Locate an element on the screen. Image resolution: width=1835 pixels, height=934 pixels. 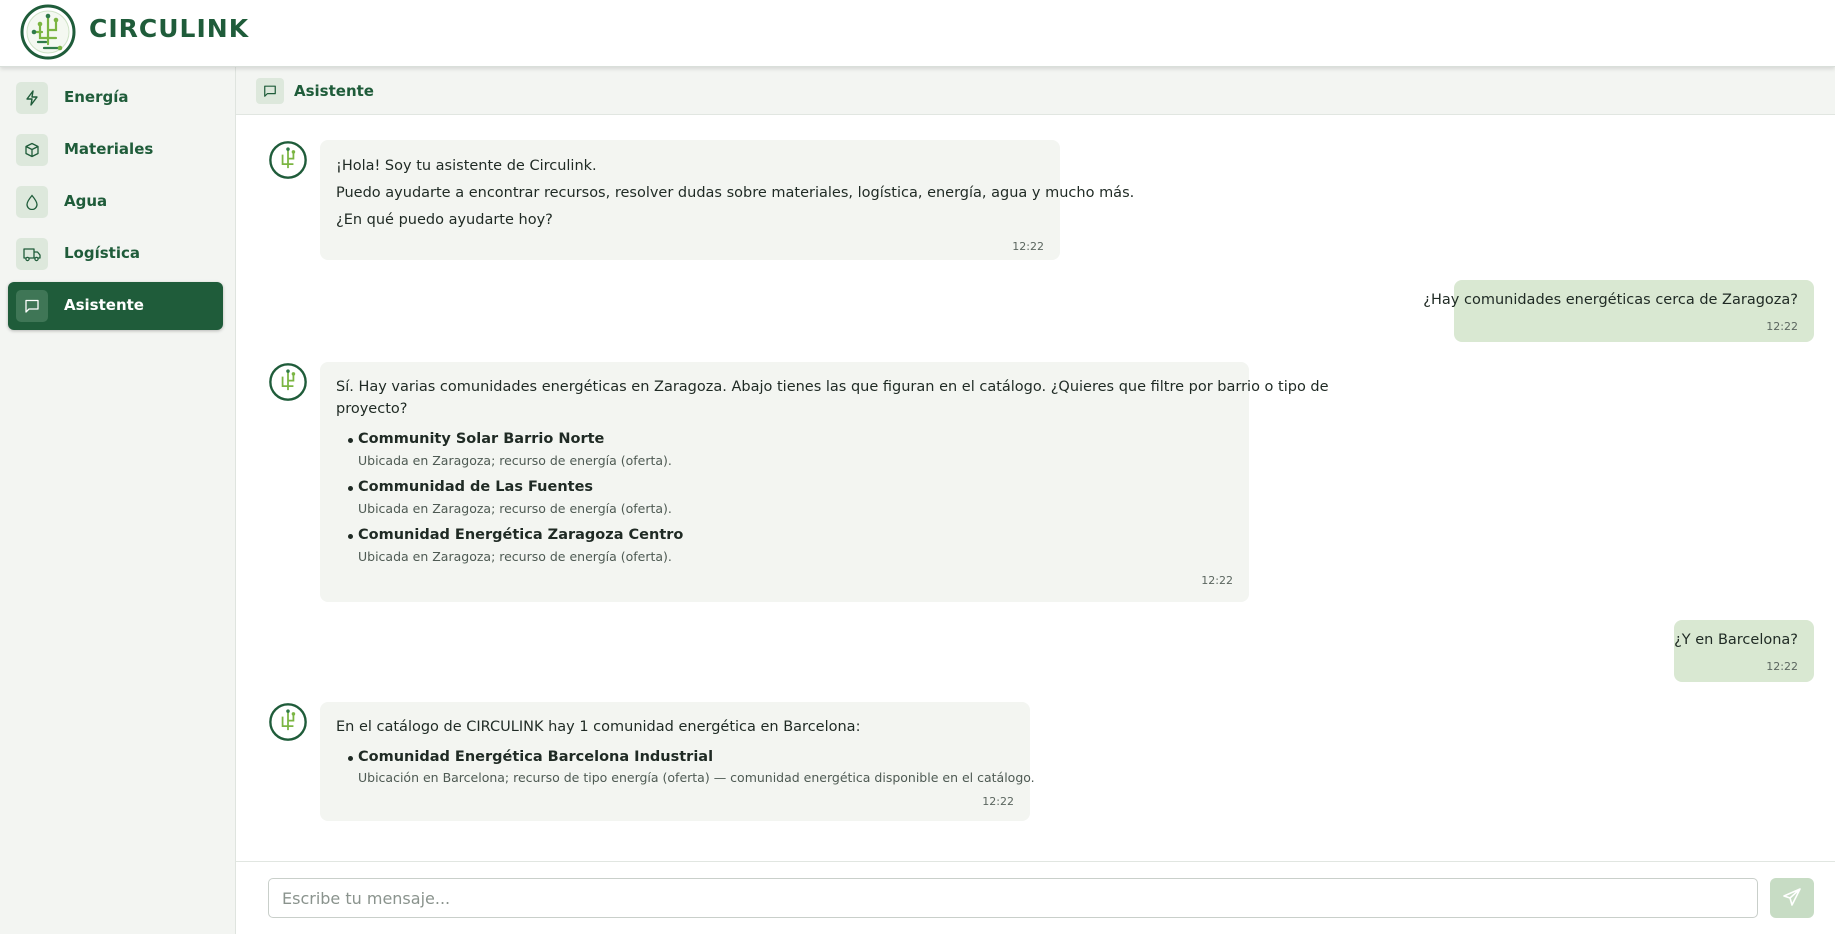
user-message: ¿Y en Barcelona? 12:22 is located at coordinates (1744, 651).